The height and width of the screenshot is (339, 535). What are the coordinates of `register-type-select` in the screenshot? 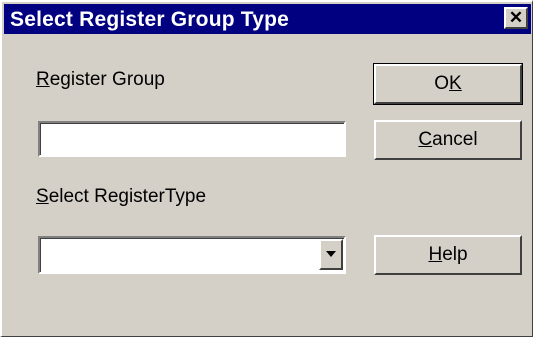 It's located at (192, 255).